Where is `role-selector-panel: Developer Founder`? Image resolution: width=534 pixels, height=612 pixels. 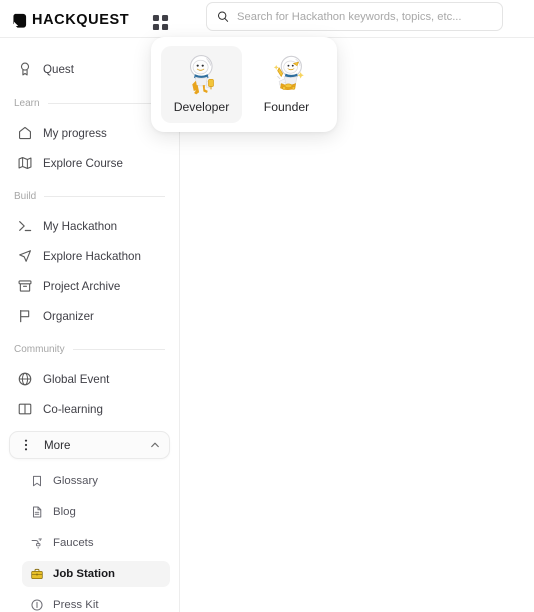 role-selector-panel: Developer Founder is located at coordinates (244, 84).